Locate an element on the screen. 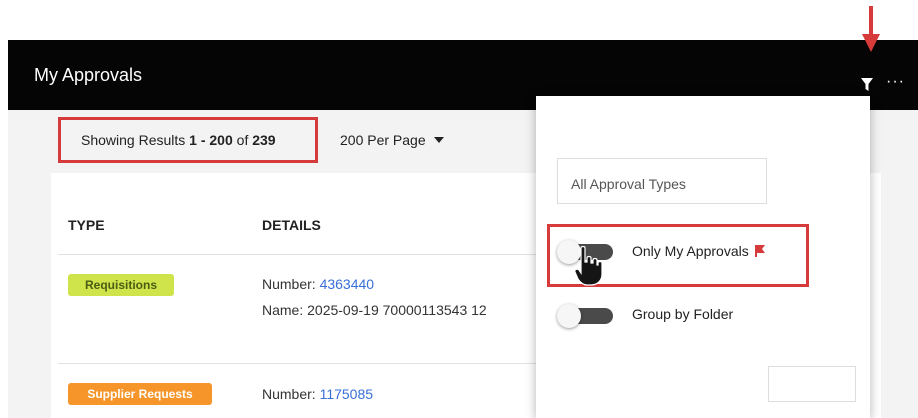 The image size is (918, 418). column-header-type: TYPE is located at coordinates (86, 225).